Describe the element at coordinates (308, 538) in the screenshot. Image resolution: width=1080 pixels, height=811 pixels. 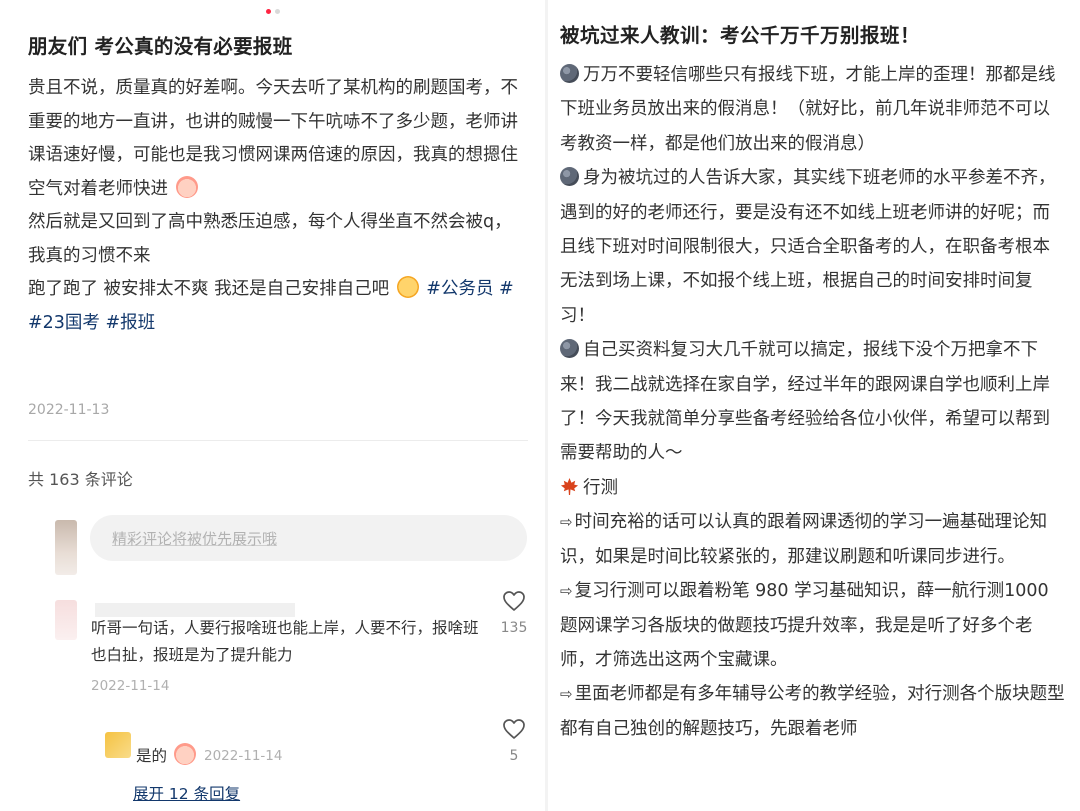
I see `comment-input: 精彩评论将被优先展示哦` at that location.